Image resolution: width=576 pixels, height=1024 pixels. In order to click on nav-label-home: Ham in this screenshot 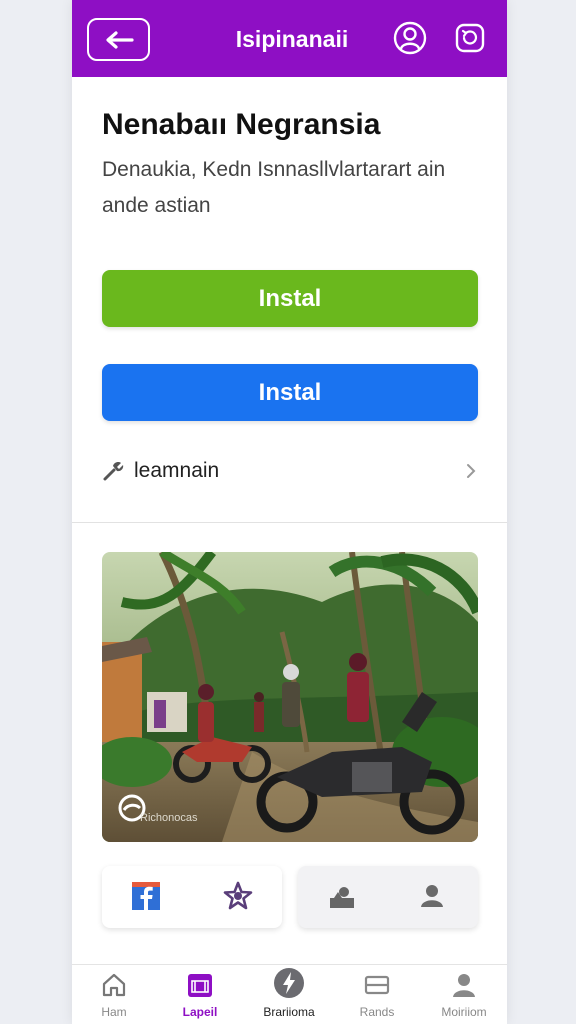, I will do `click(114, 1012)`.